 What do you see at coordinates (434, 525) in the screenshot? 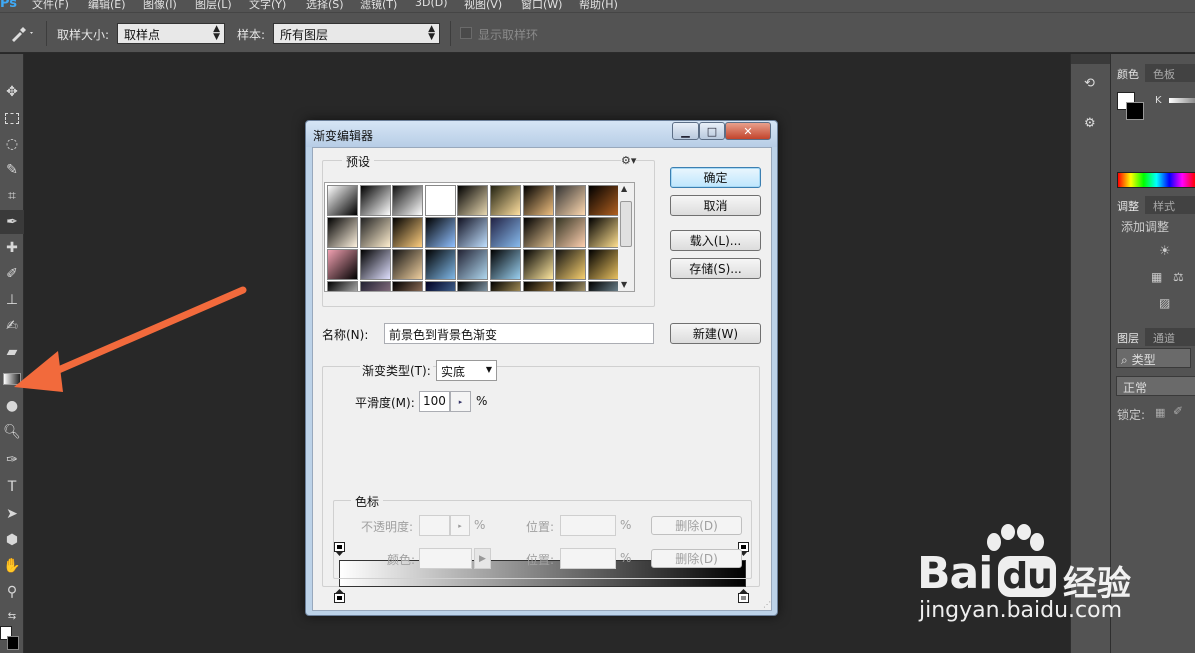
I see `opacity-input` at bounding box center [434, 525].